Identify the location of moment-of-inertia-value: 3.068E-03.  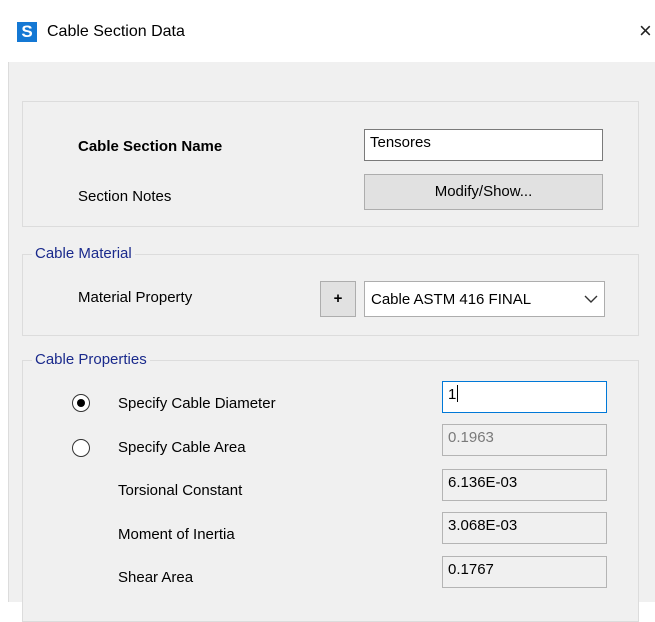
(524, 528).